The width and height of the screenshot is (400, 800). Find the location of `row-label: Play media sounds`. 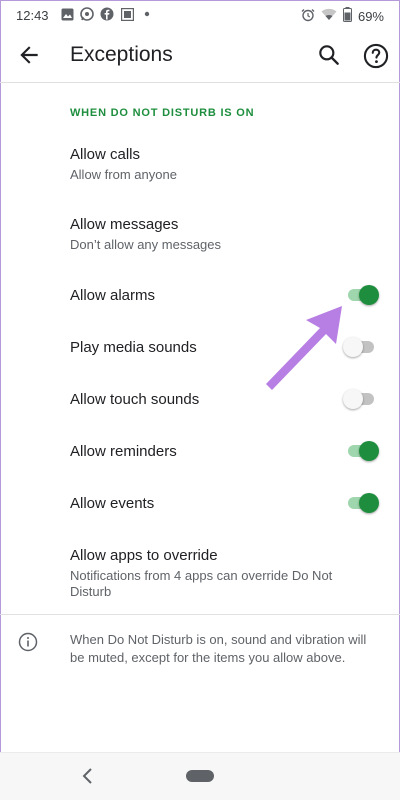

row-label: Play media sounds is located at coordinates (133, 347).